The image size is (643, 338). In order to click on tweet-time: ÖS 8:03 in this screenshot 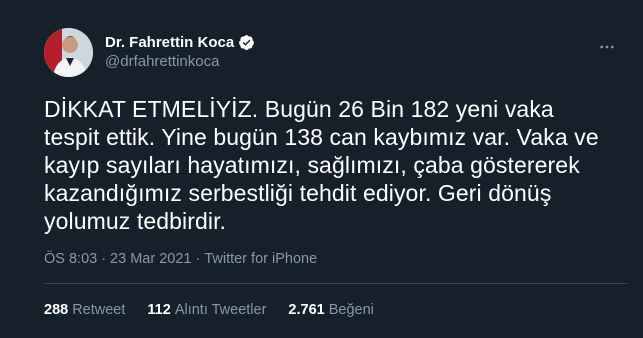, I will do `click(70, 259)`.